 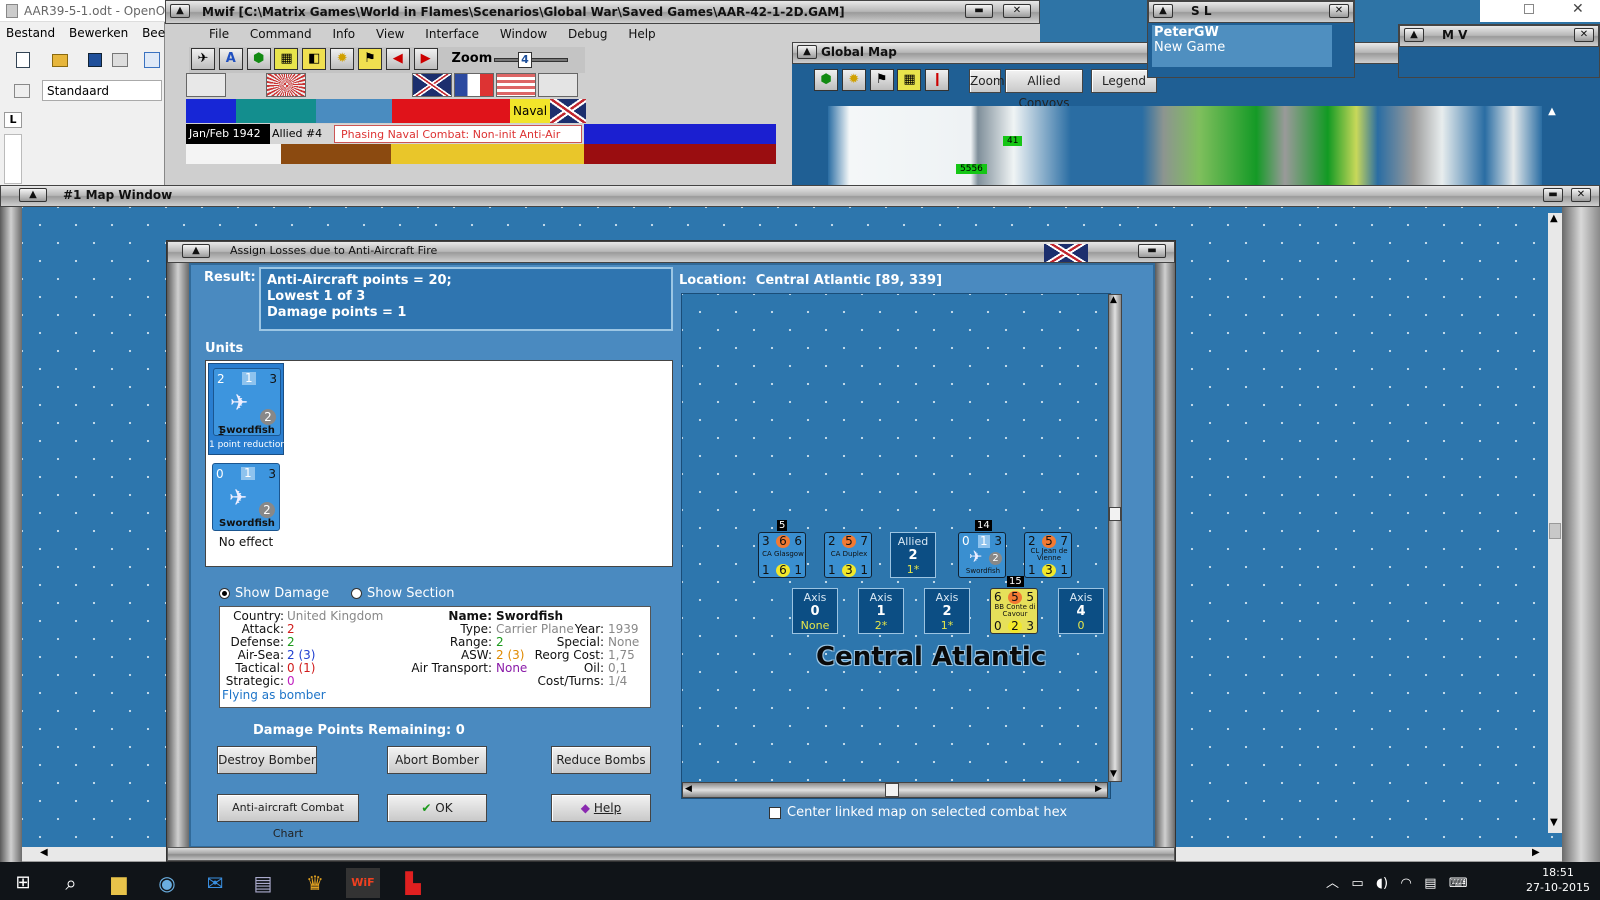 What do you see at coordinates (848, 555) in the screenshot?
I see `ship-counter-ca-duplex: 2 5 7 CA Duplex 1 3 1` at bounding box center [848, 555].